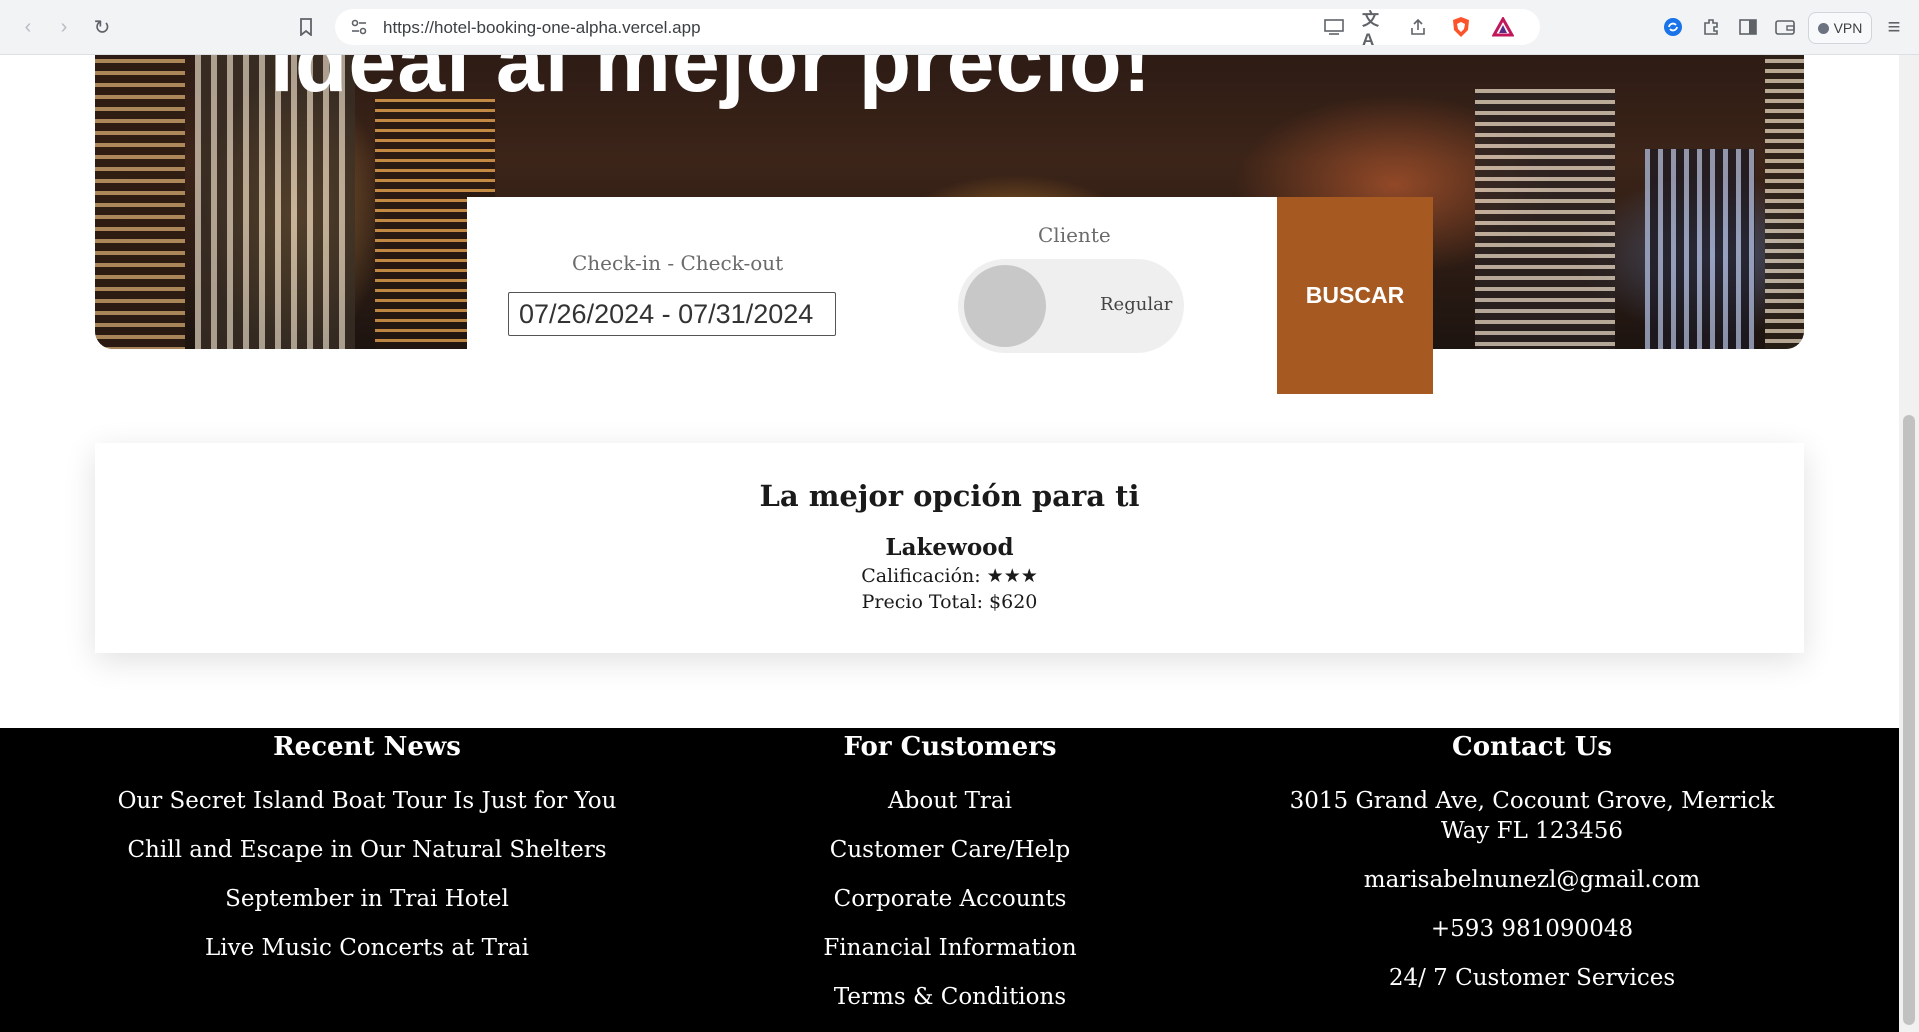 The image size is (1919, 1032). Describe the element at coordinates (1461, 27) in the screenshot. I see `brave-shield-icon` at that location.